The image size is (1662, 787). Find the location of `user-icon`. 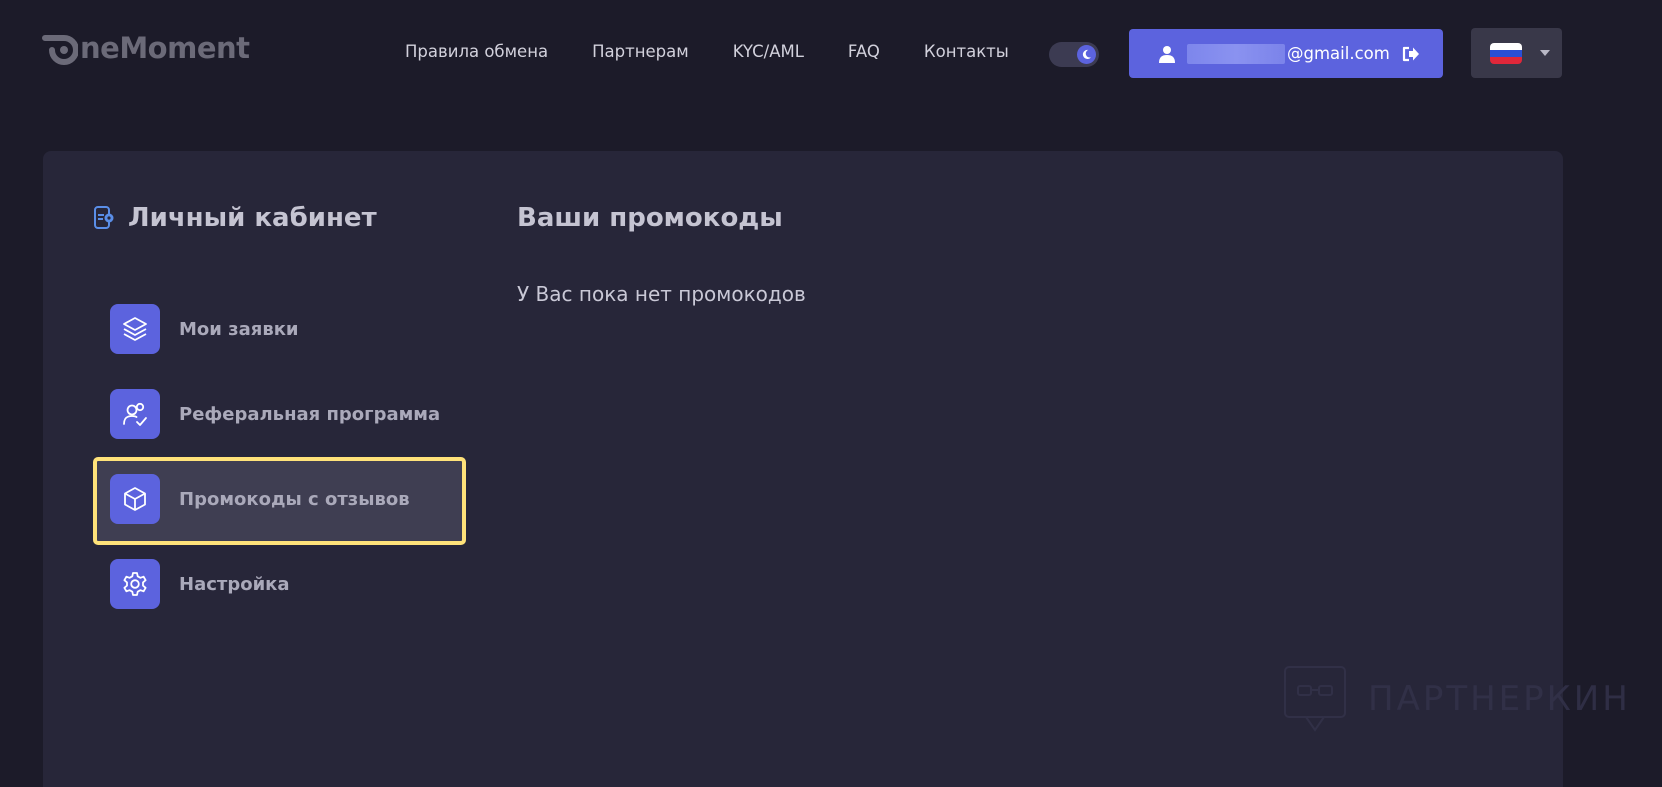

user-icon is located at coordinates (1167, 54).